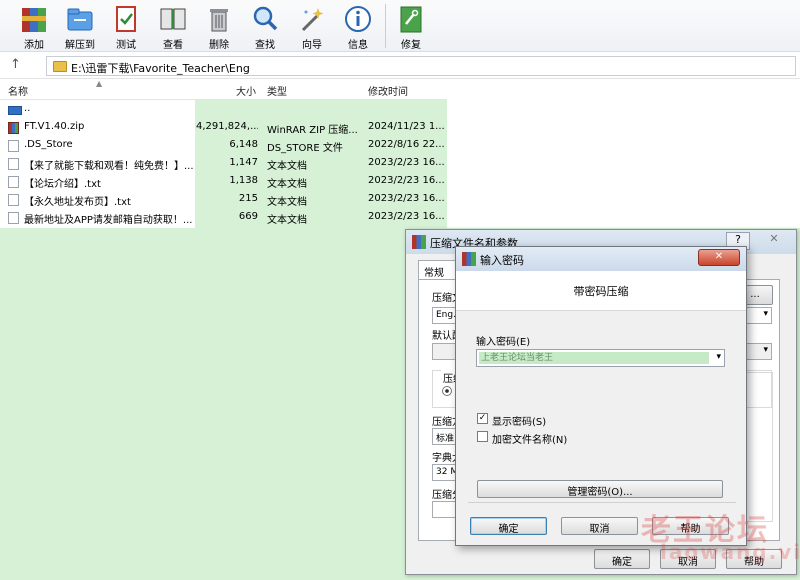 Image resolution: width=800 pixels, height=580 pixels. I want to click on column-modified-header: 修改时间, so click(388, 90).